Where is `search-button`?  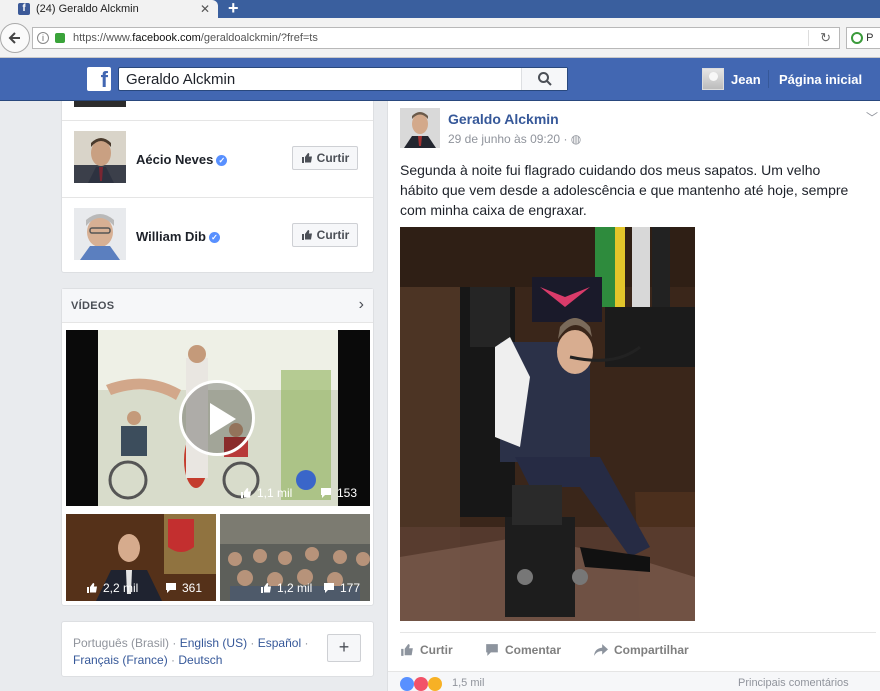
search-button is located at coordinates (544, 79).